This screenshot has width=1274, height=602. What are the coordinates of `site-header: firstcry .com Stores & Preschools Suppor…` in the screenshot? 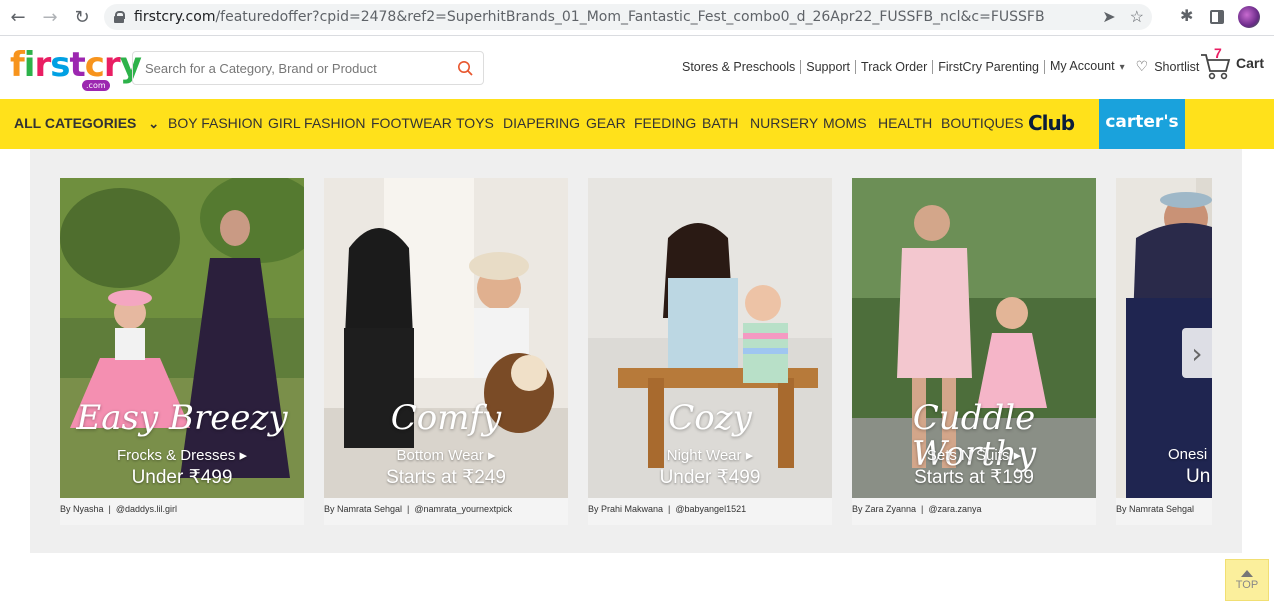 It's located at (637, 68).